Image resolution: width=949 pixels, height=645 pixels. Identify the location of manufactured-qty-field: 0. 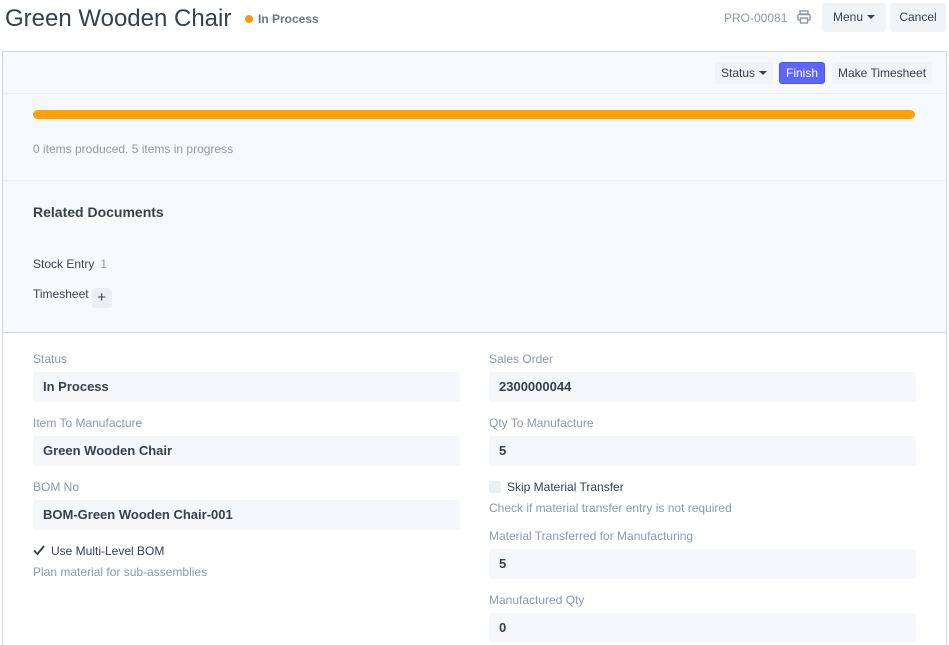
(702, 628).